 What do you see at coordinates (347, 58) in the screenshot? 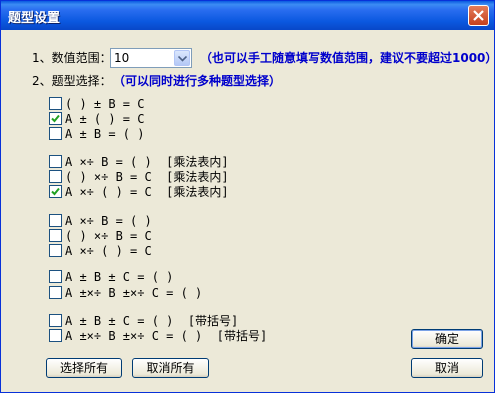
I see `range-hint: （也可以手工随意填写数值范围，建议不要超过1000）` at bounding box center [347, 58].